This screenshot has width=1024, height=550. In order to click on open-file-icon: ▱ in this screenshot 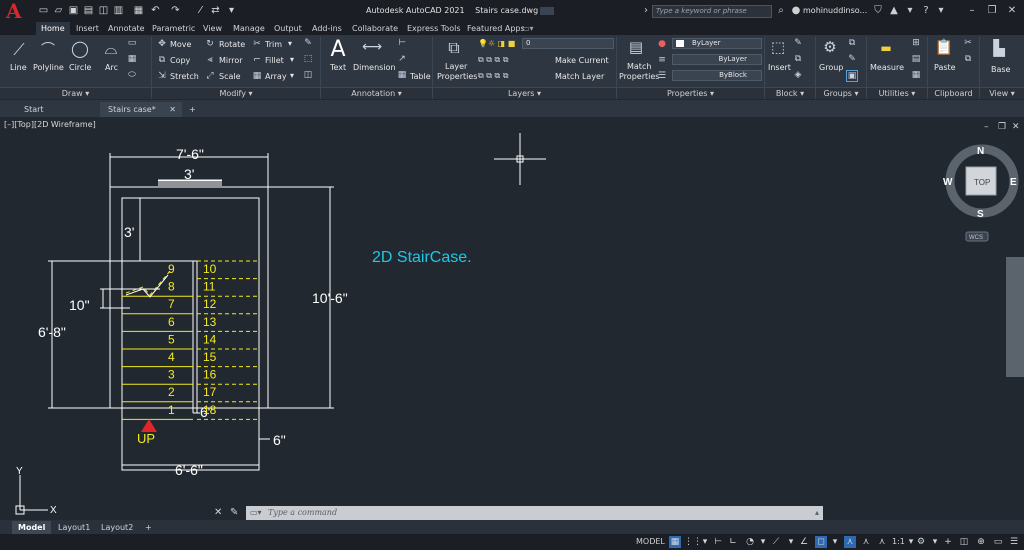, I will do `click(58, 10)`.